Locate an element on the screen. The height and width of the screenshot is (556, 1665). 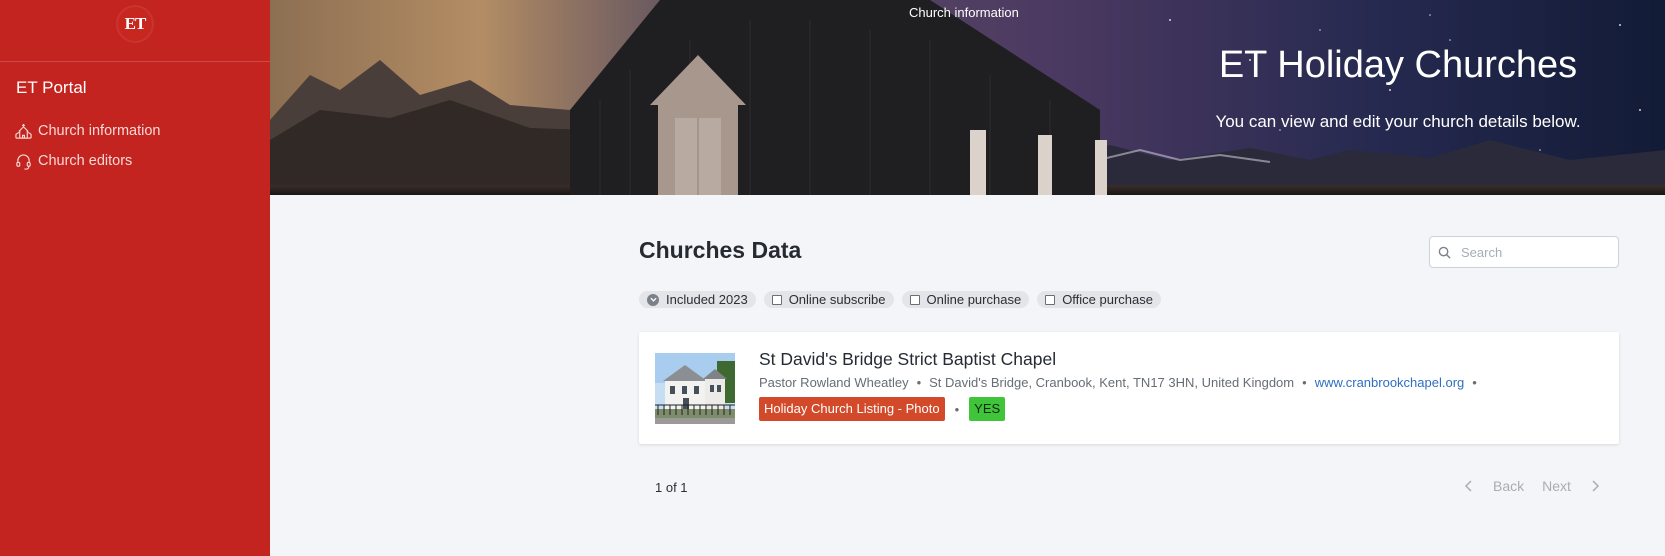
section-title: Churches Data is located at coordinates (720, 250).